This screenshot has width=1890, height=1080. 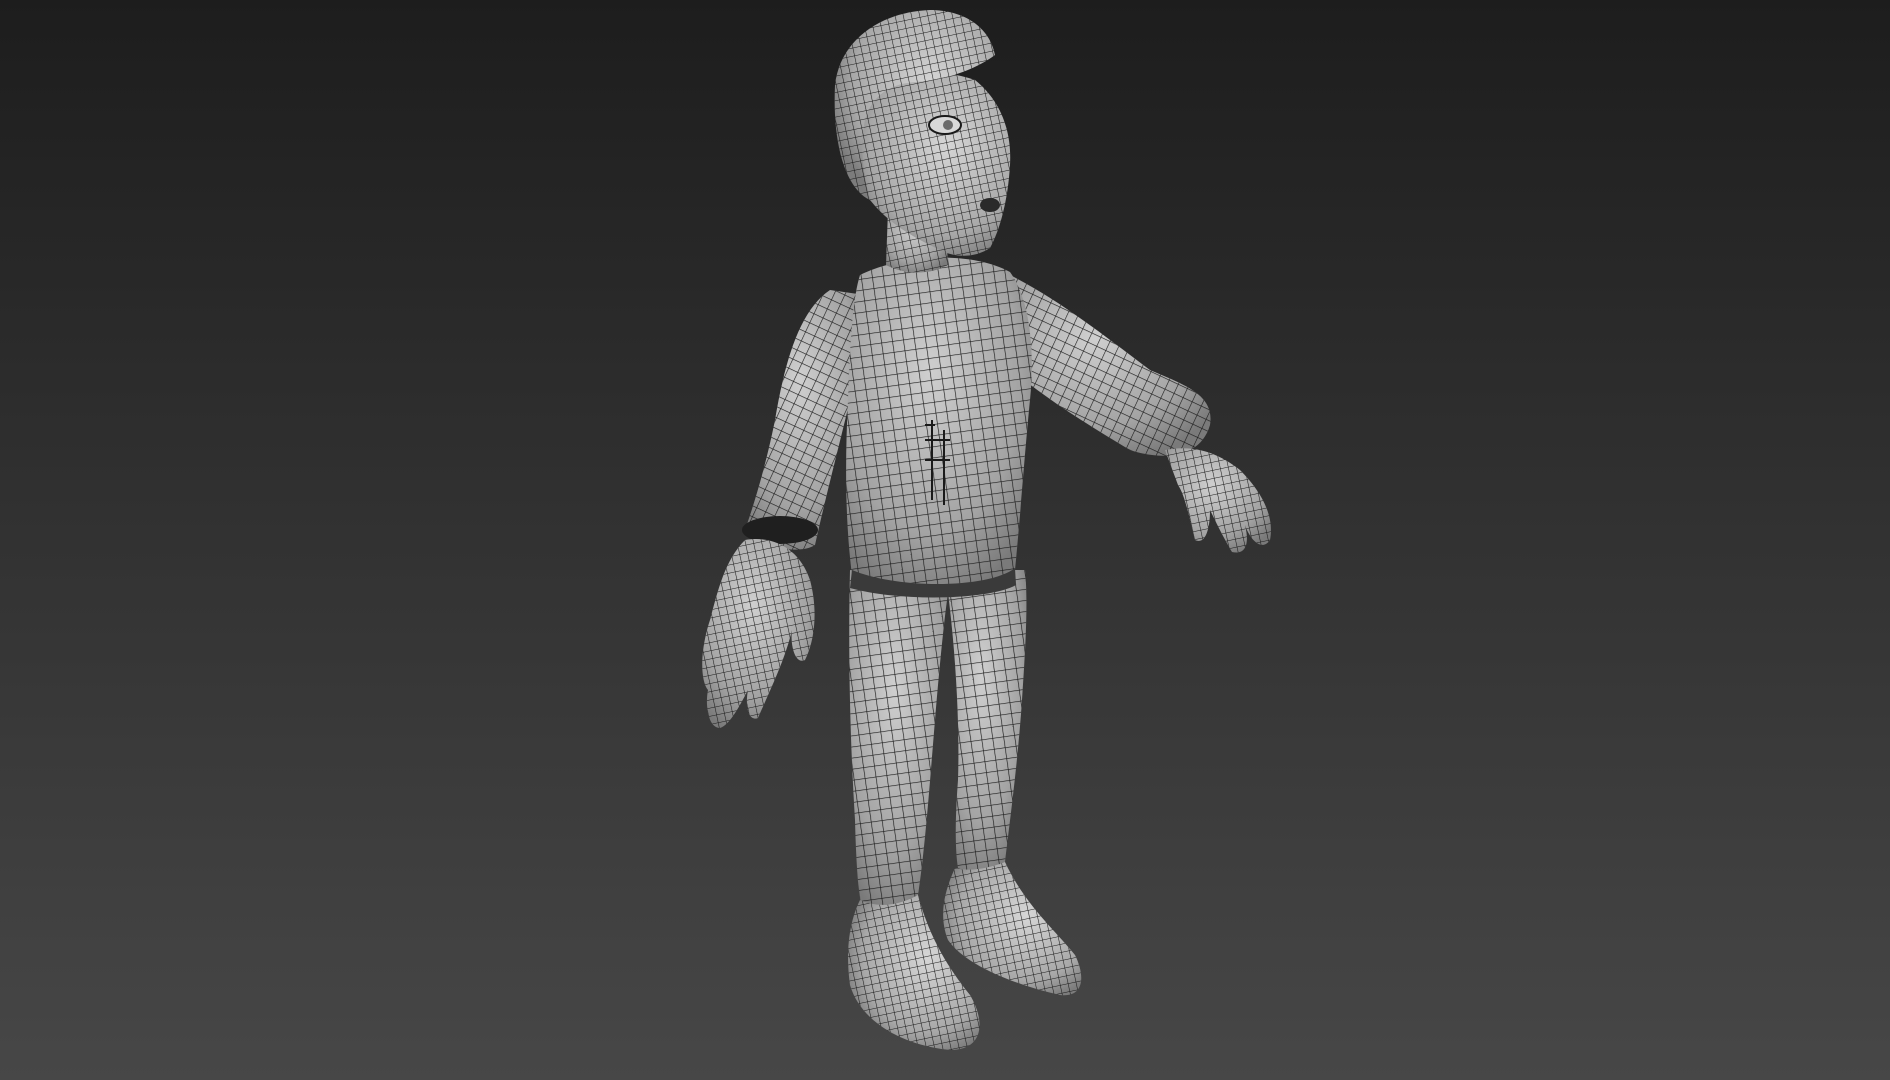 I want to click on left-leg, so click(x=899, y=738).